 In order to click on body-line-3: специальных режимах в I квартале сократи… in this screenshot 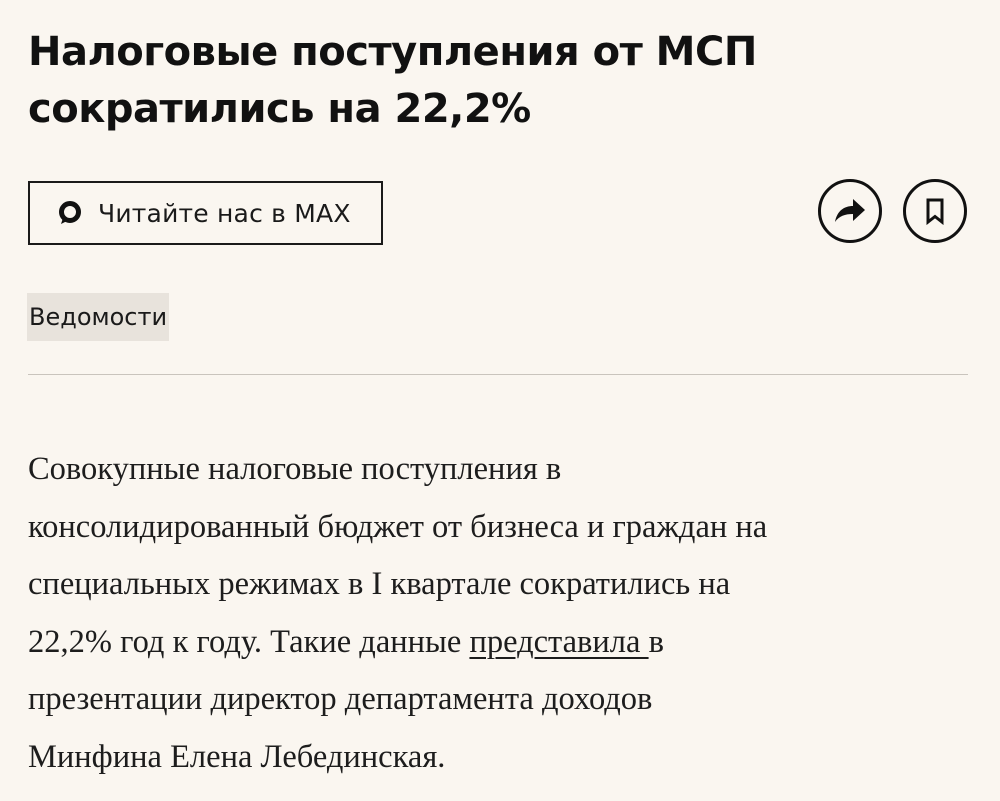, I will do `click(379, 584)`.